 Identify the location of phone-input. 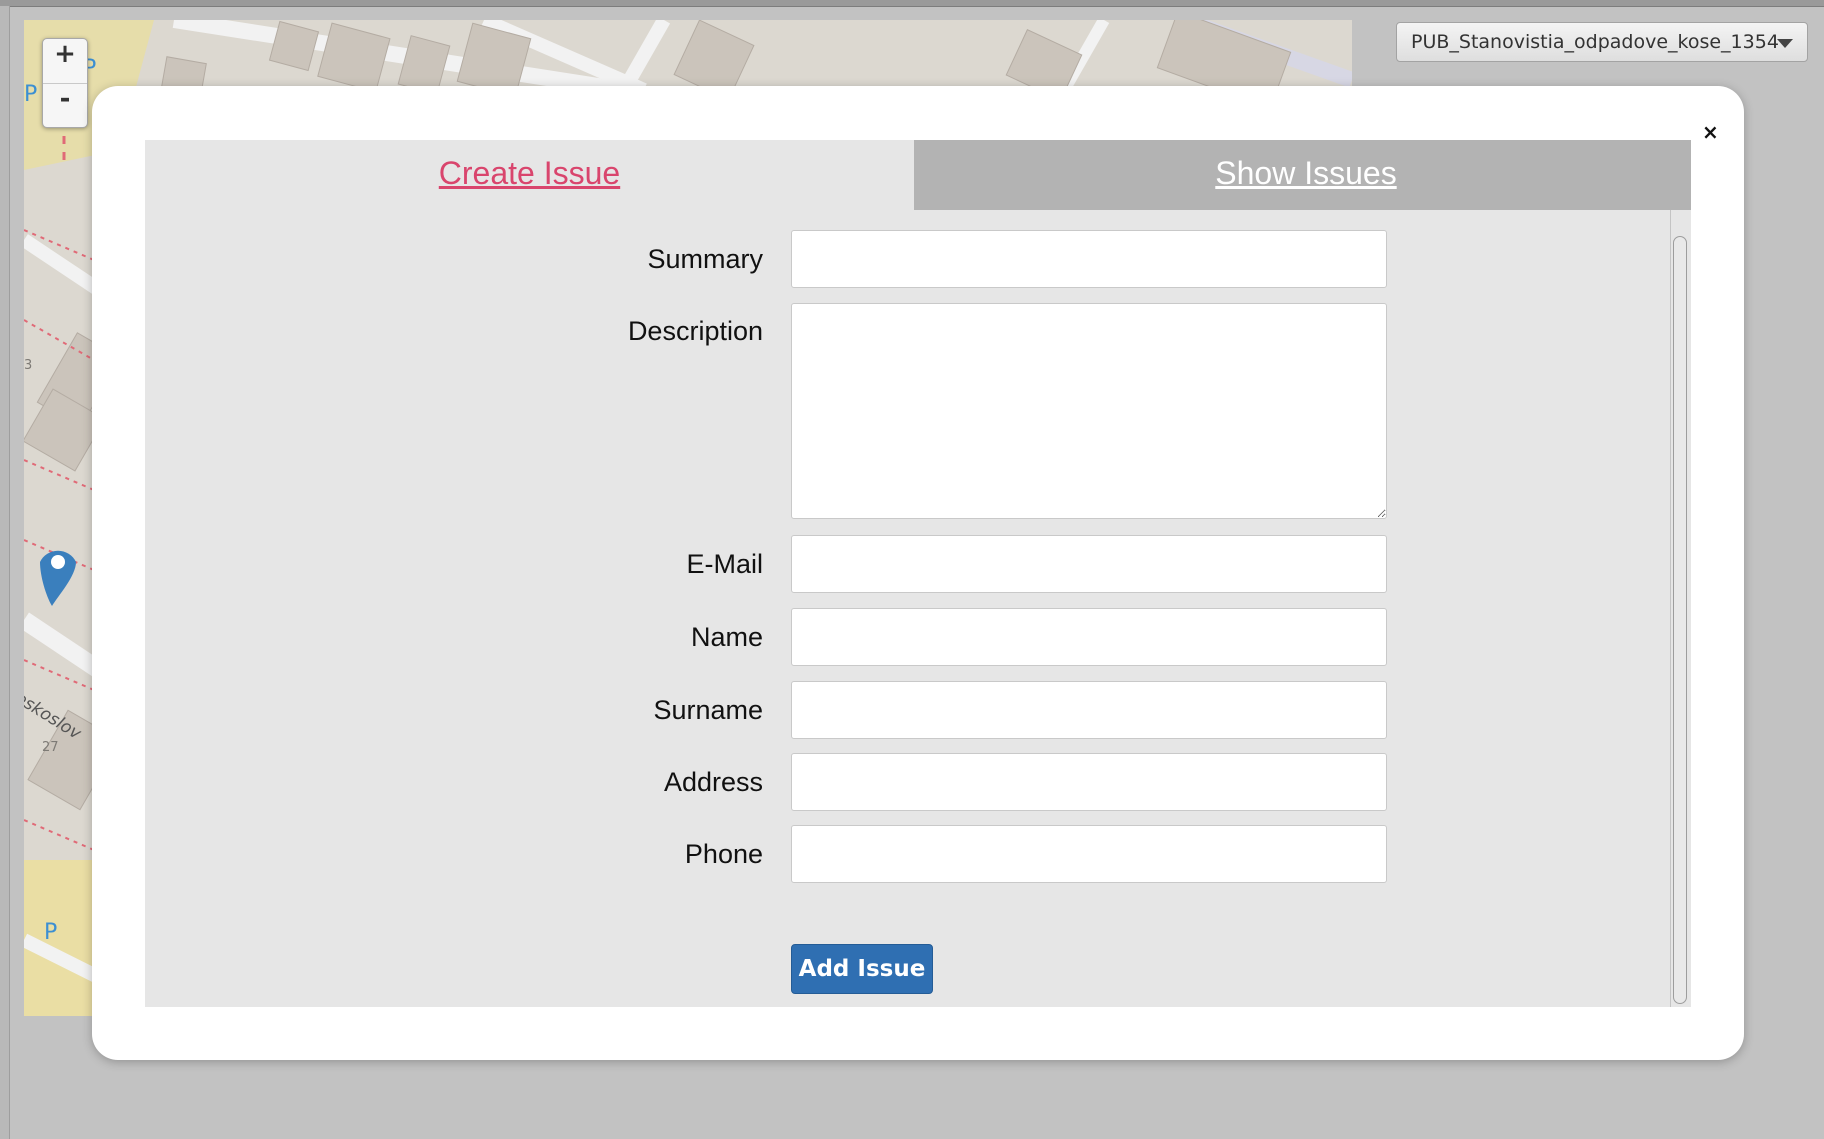
(1089, 854).